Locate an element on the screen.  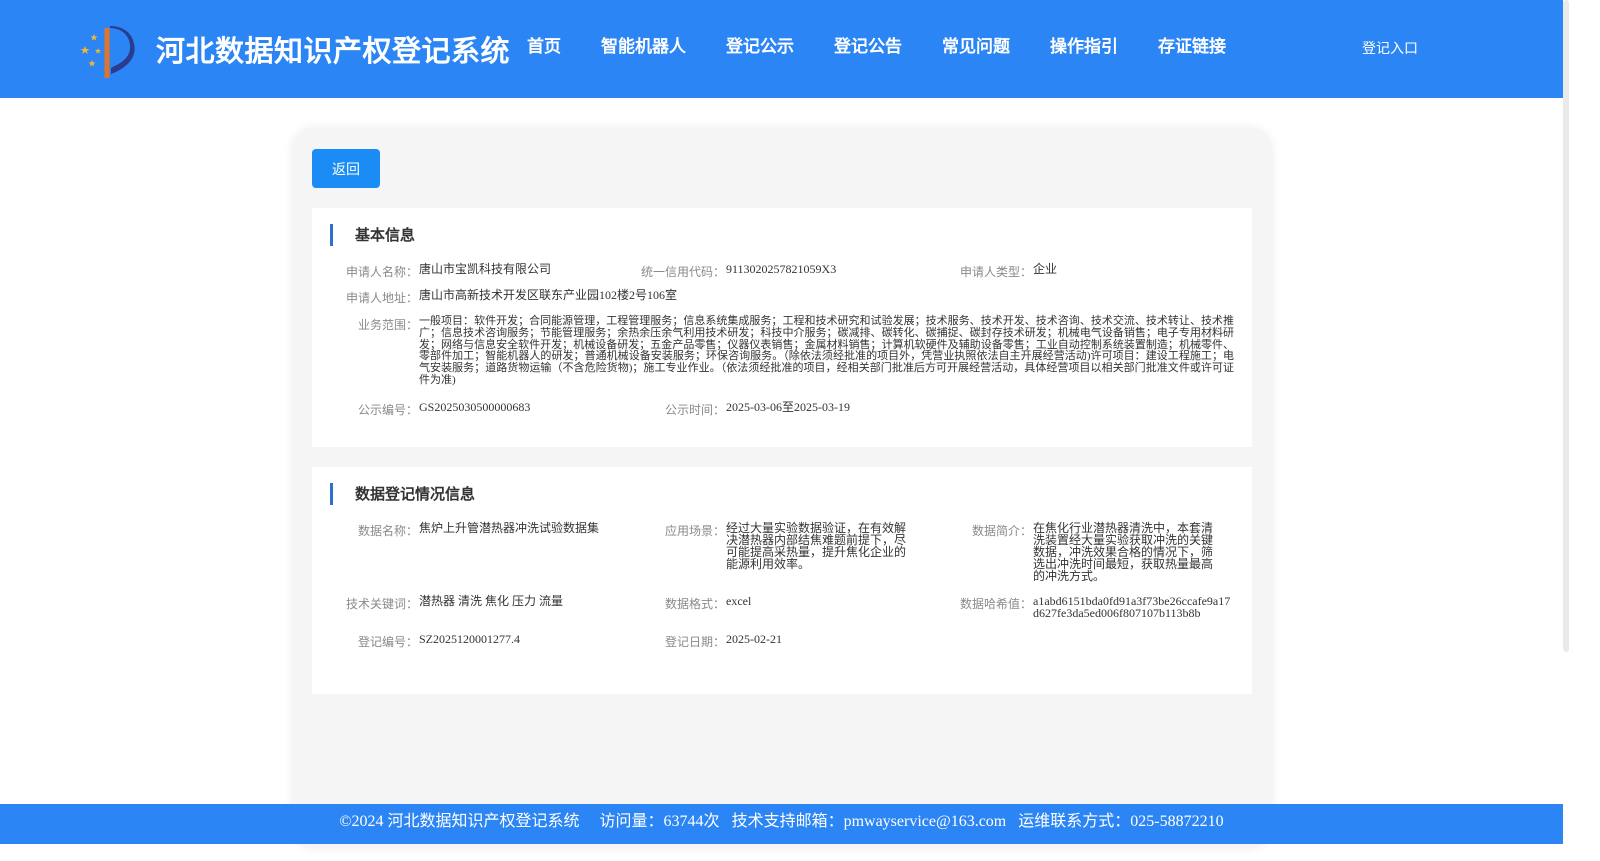
credit-code-value: 9113020257821059X3 is located at coordinates (781, 269).